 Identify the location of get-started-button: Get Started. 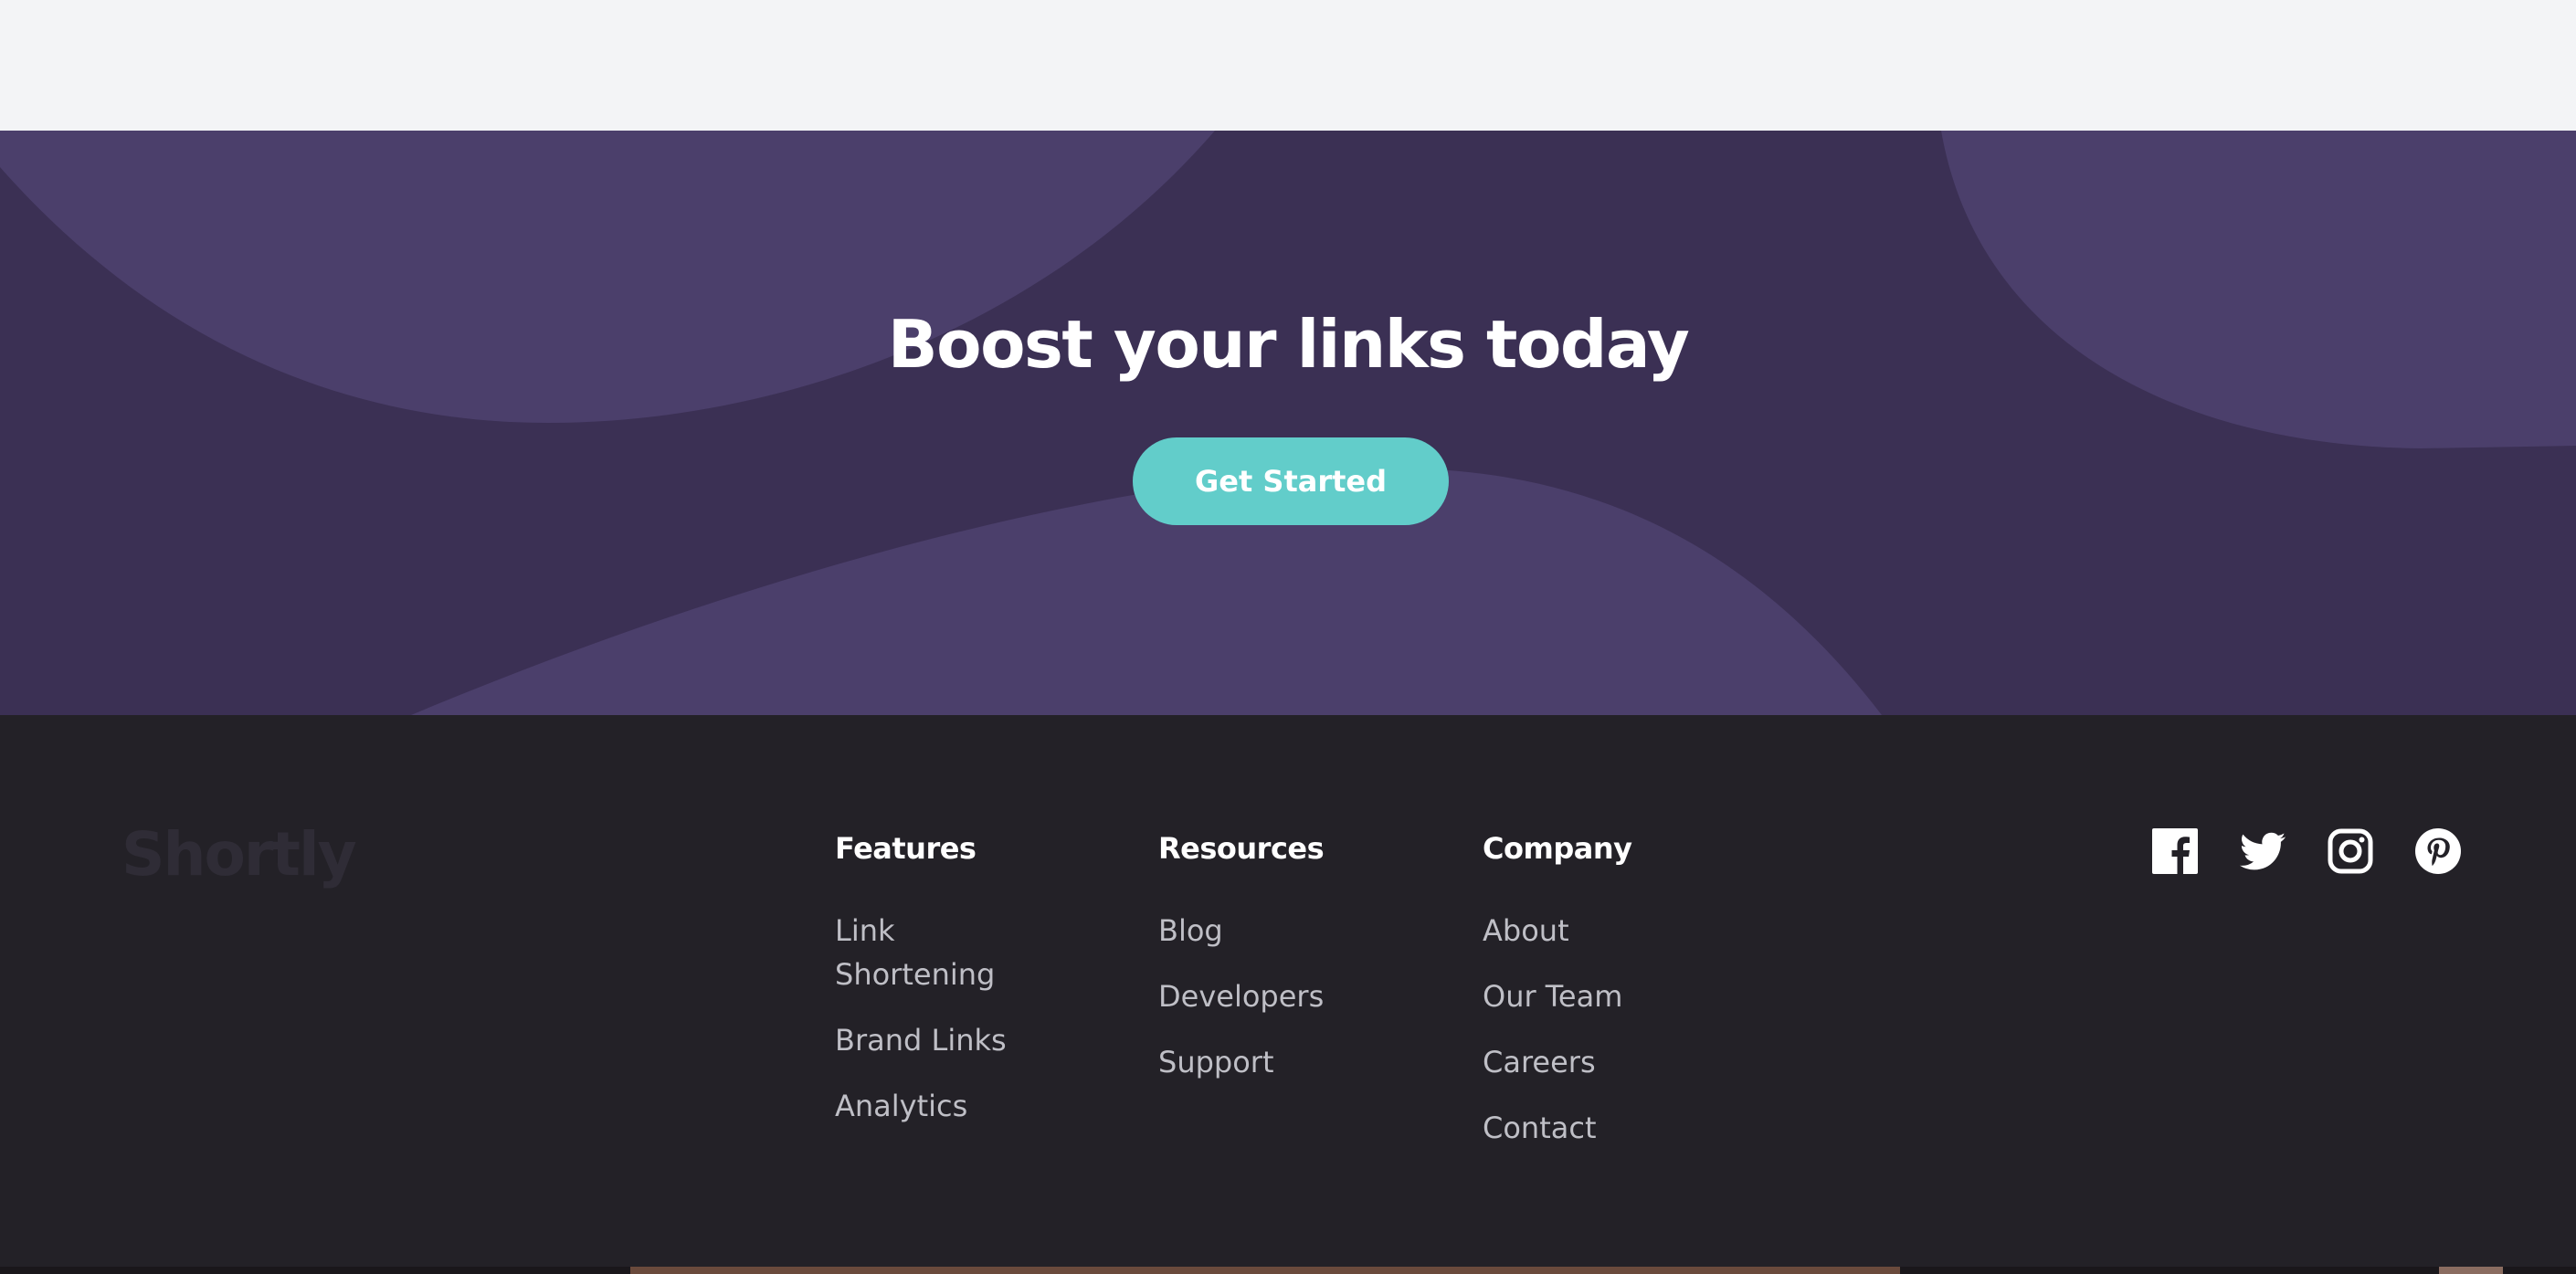
(1291, 481).